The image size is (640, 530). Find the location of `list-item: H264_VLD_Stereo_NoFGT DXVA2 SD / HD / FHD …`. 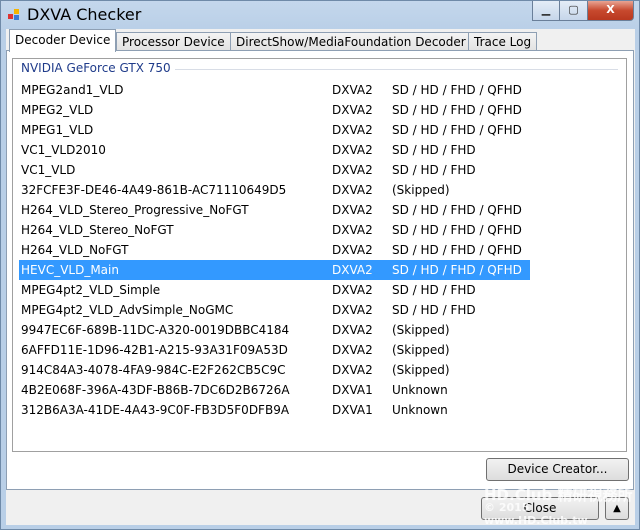

list-item: H264_VLD_Stereo_NoFGT DXVA2 SD / HD / FHD … is located at coordinates (274, 230).